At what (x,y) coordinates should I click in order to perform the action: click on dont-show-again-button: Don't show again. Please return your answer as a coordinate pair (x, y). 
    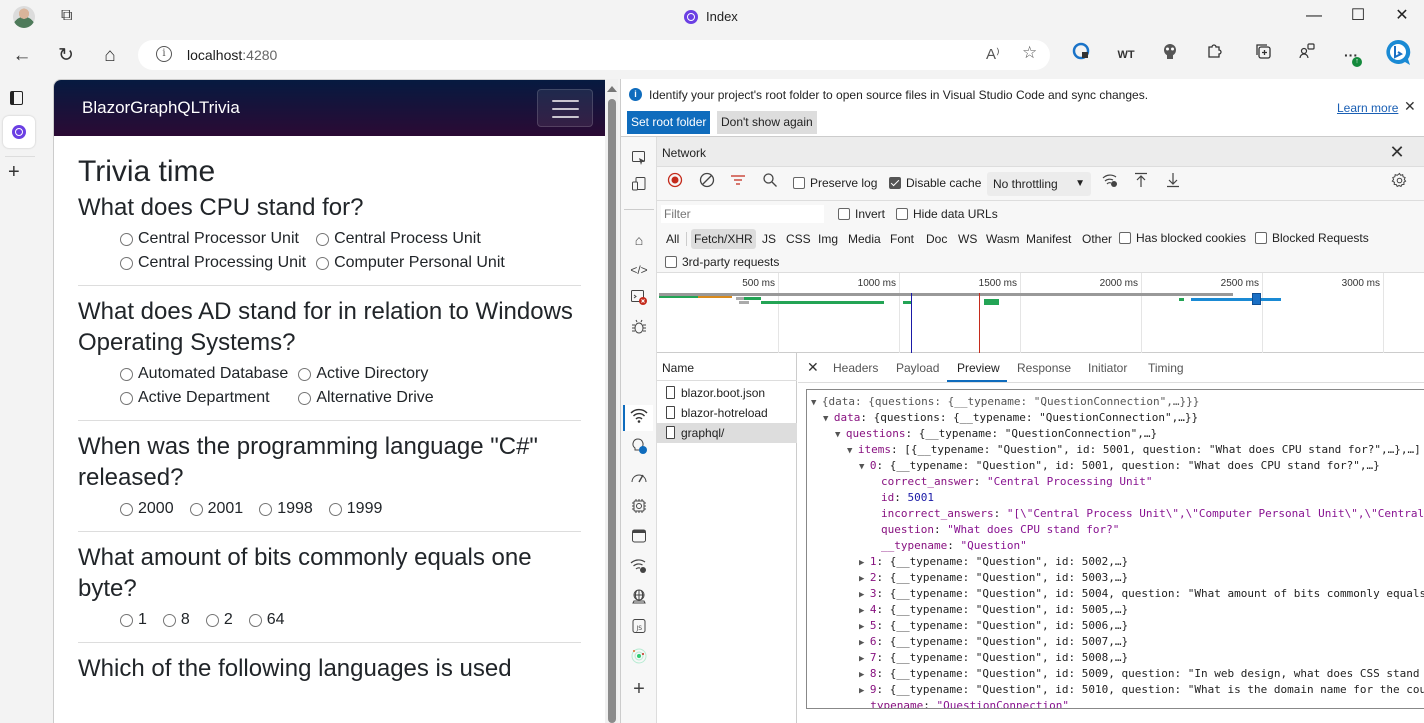
    Looking at the image, I should click on (767, 122).